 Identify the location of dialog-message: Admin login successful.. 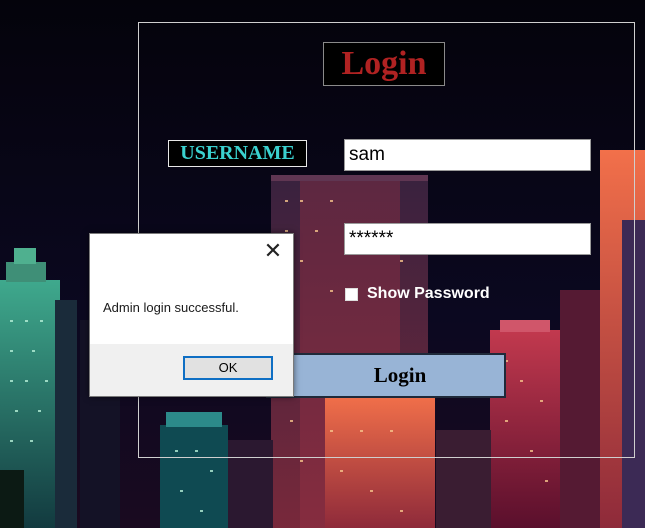
(171, 307).